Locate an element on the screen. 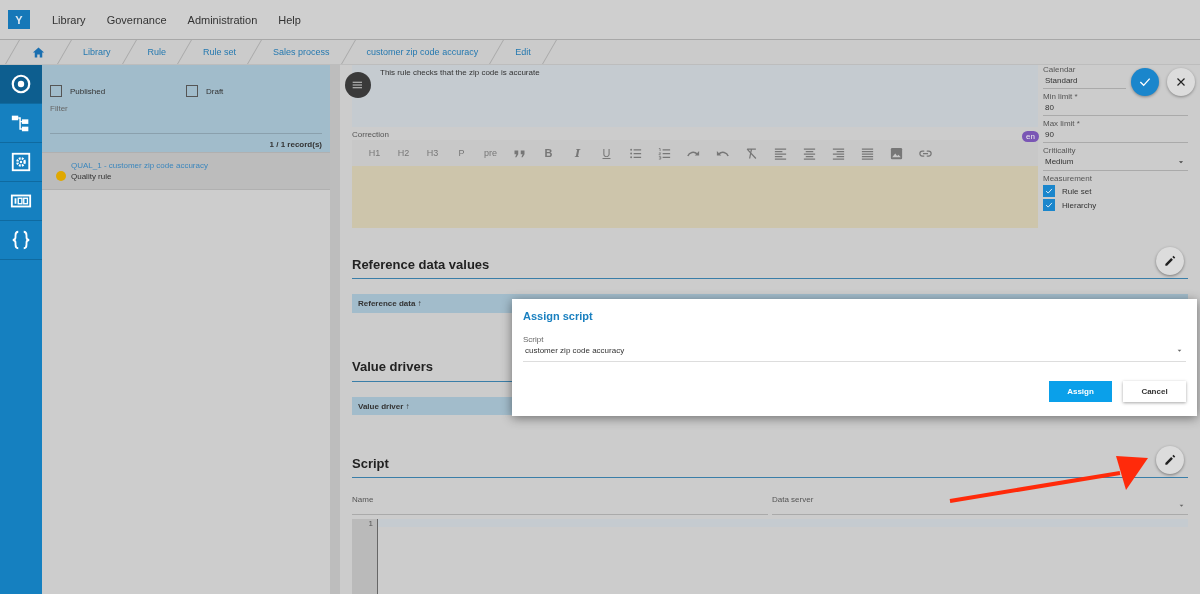 This screenshot has height=594, width=1200. close-button is located at coordinates (1181, 82).